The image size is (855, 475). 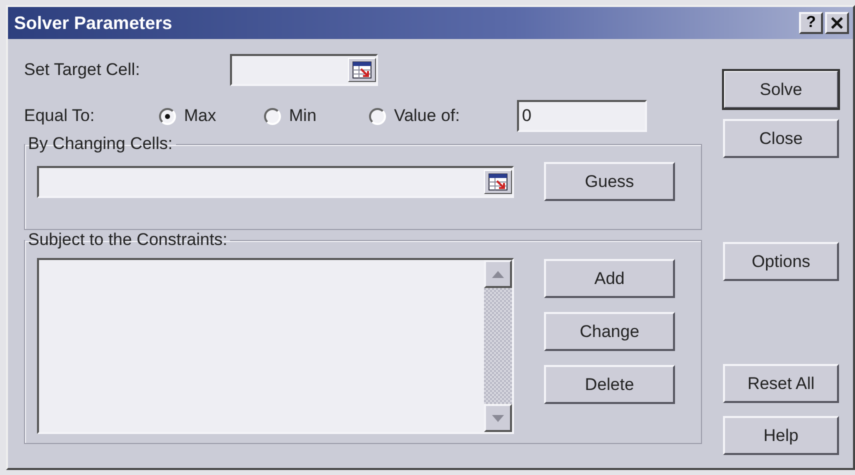 I want to click on field-label: Equal To:, so click(x=60, y=116).